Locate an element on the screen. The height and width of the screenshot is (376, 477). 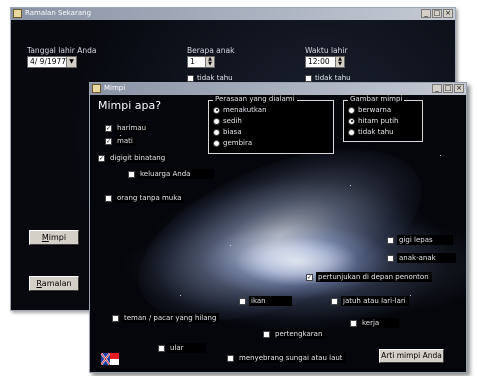
time-unknown-checkbox: tidak tahu is located at coordinates (328, 78).